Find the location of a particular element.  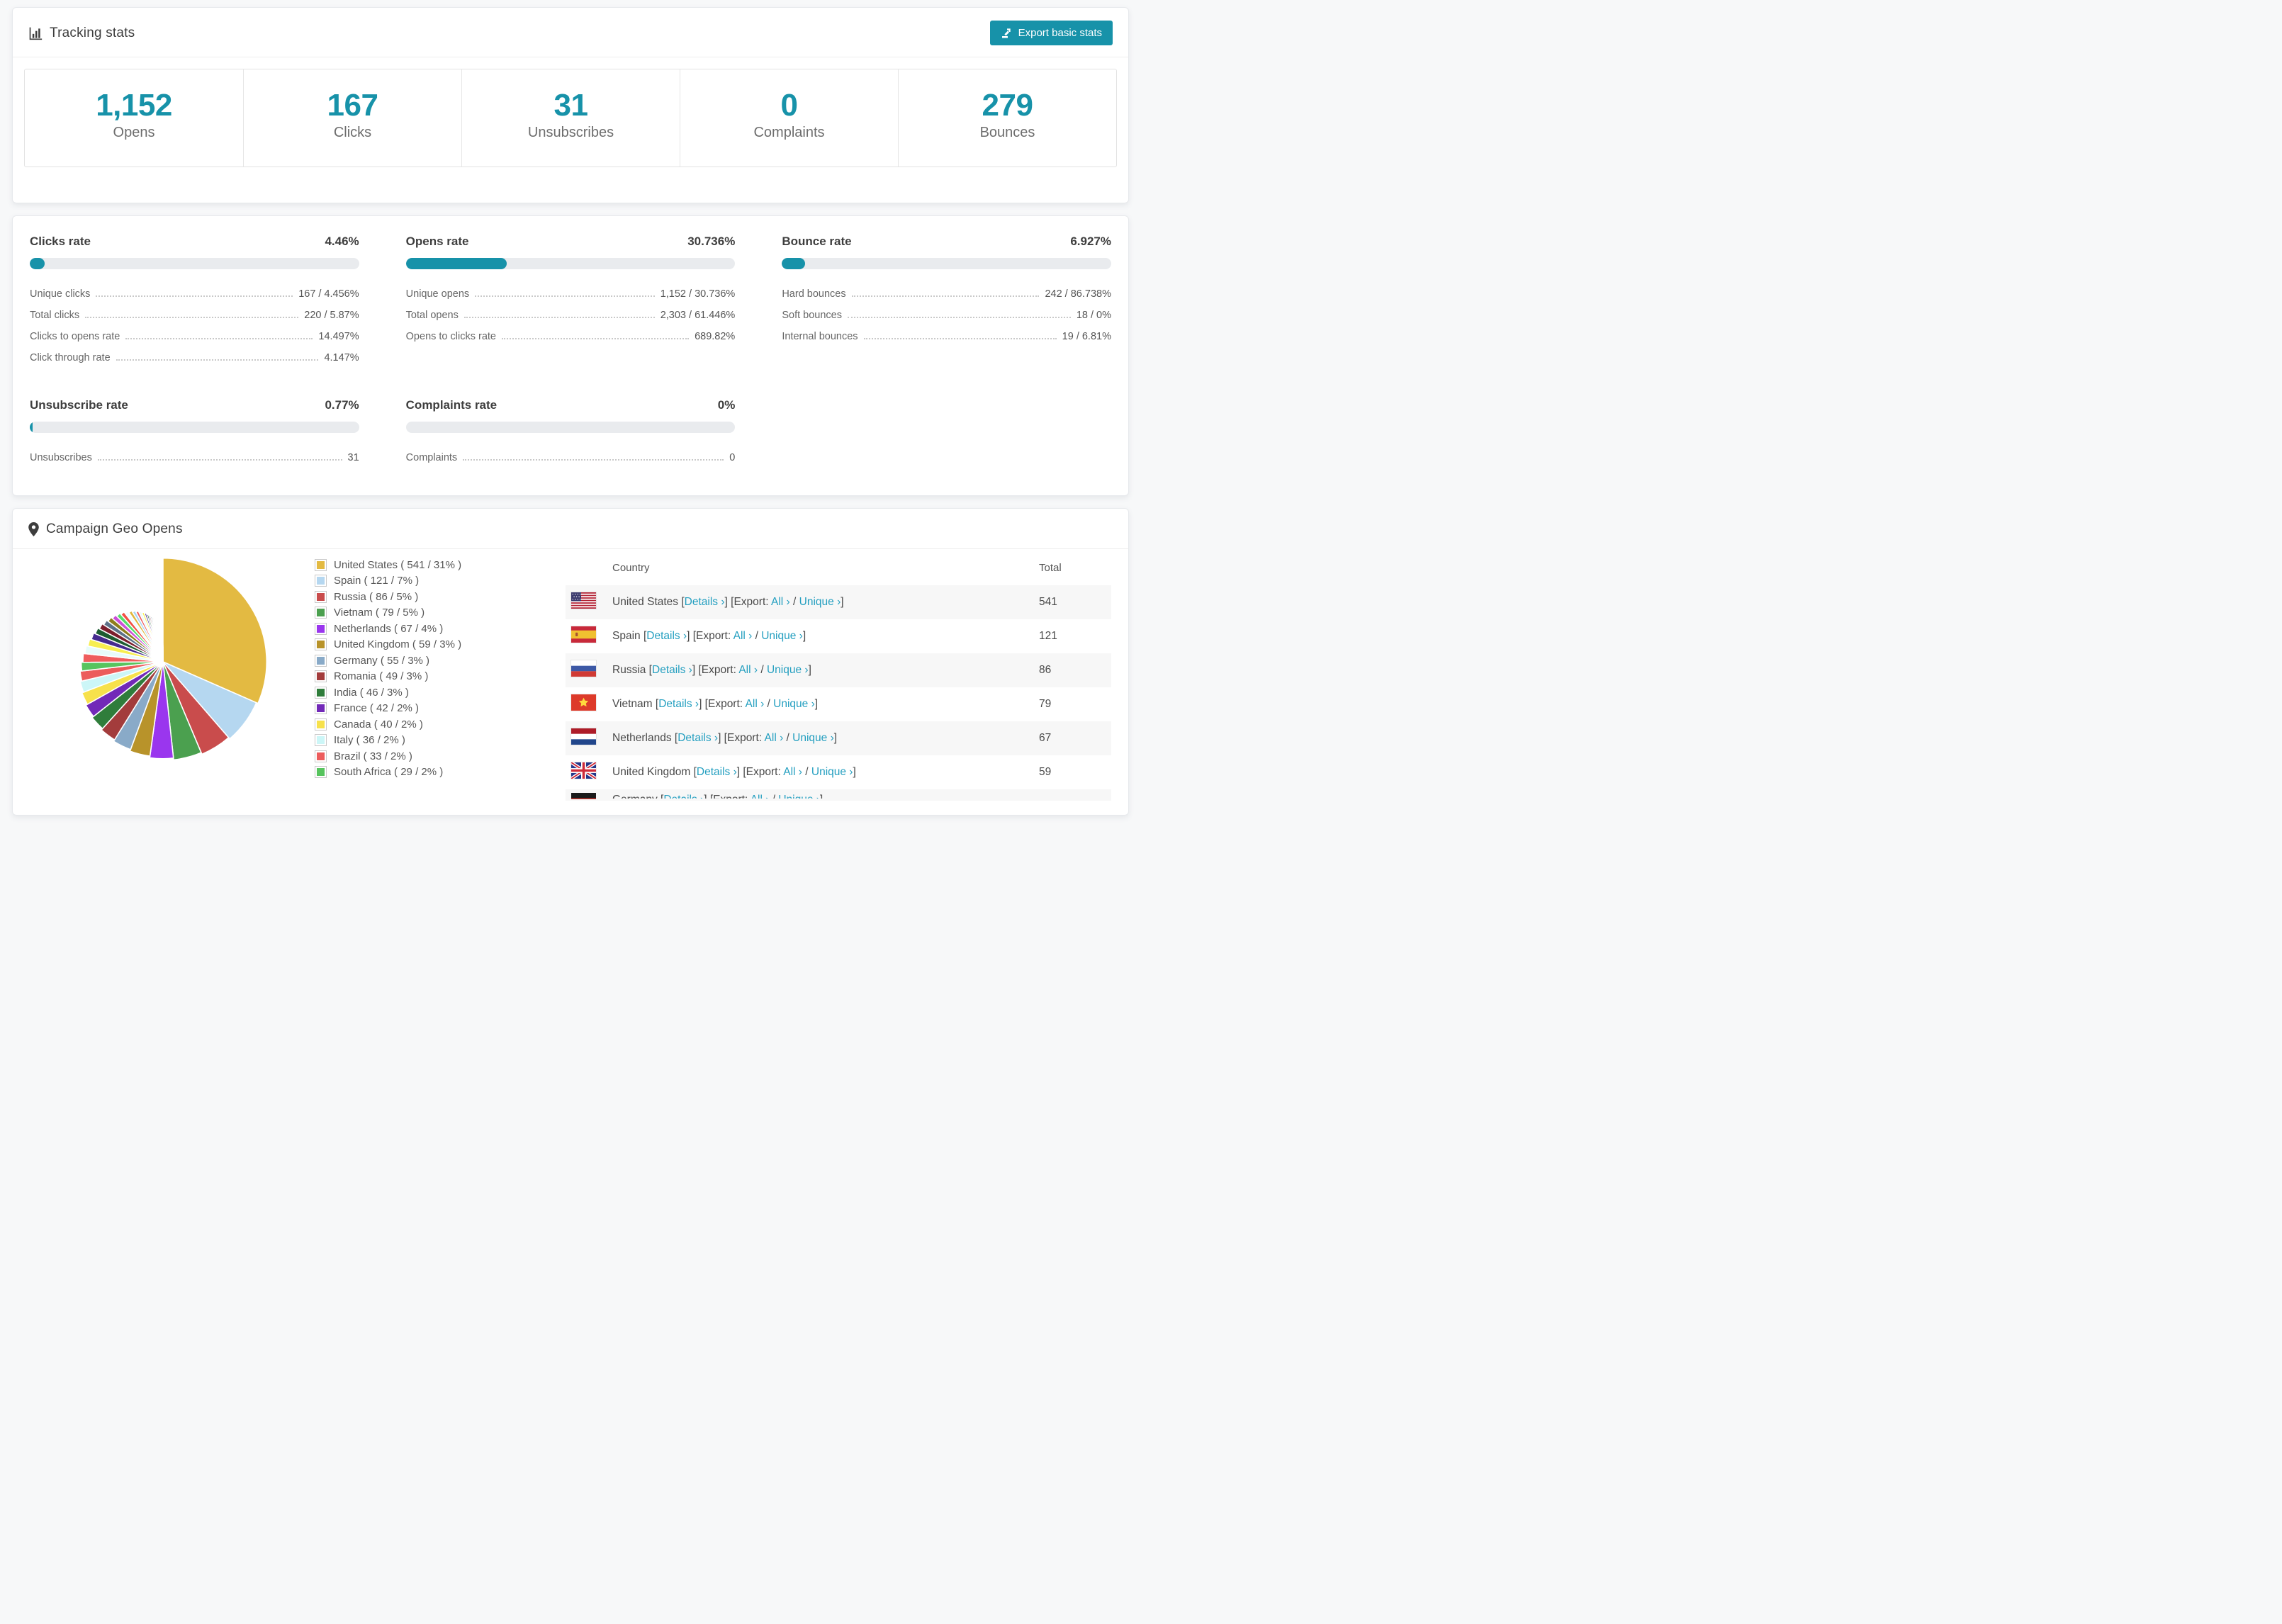

flag-ru-icon is located at coordinates (583, 668).